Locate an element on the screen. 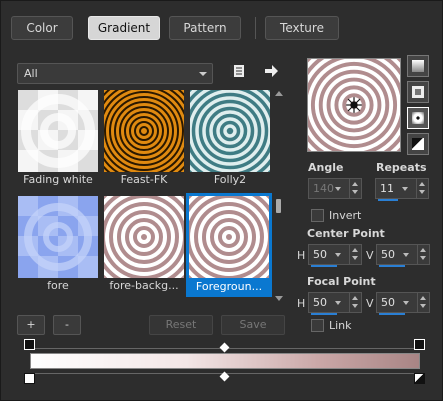 Image resolution: width=443 pixels, height=401 pixels. scroll-up-icon is located at coordinates (279, 93).